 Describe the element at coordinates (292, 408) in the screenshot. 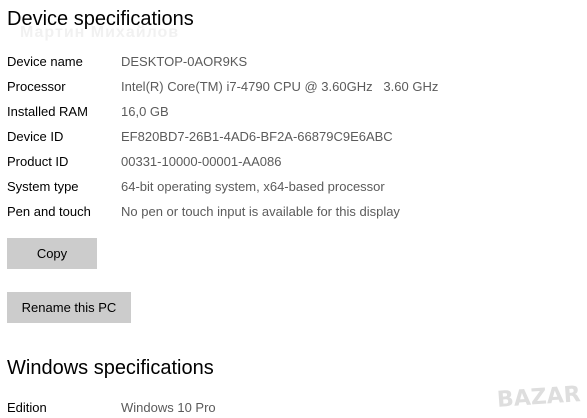

I see `spec-row-edition: Edition Windows 10 Pro` at that location.